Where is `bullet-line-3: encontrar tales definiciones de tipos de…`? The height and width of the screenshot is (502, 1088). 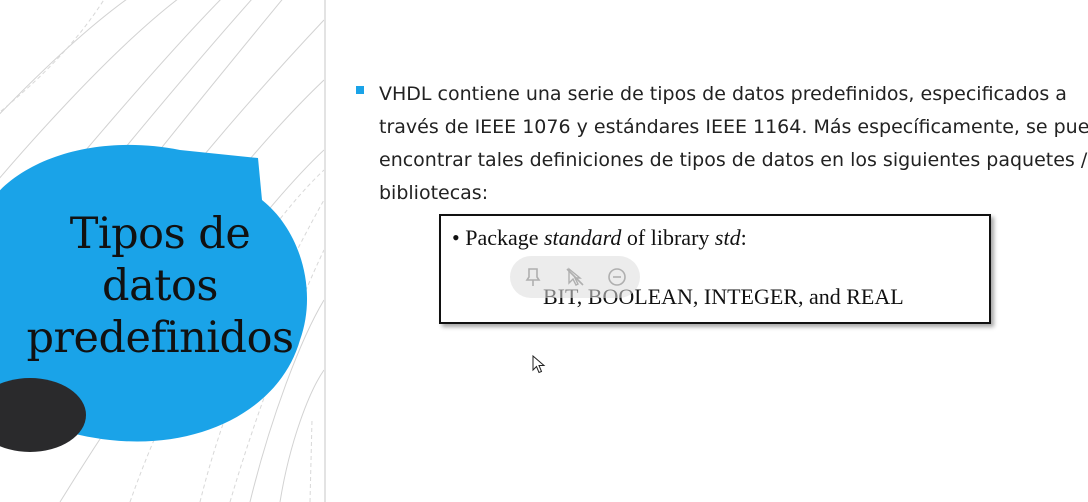
bullet-line-3: encontrar tales definiciones de tipos de… is located at coordinates (733, 160).